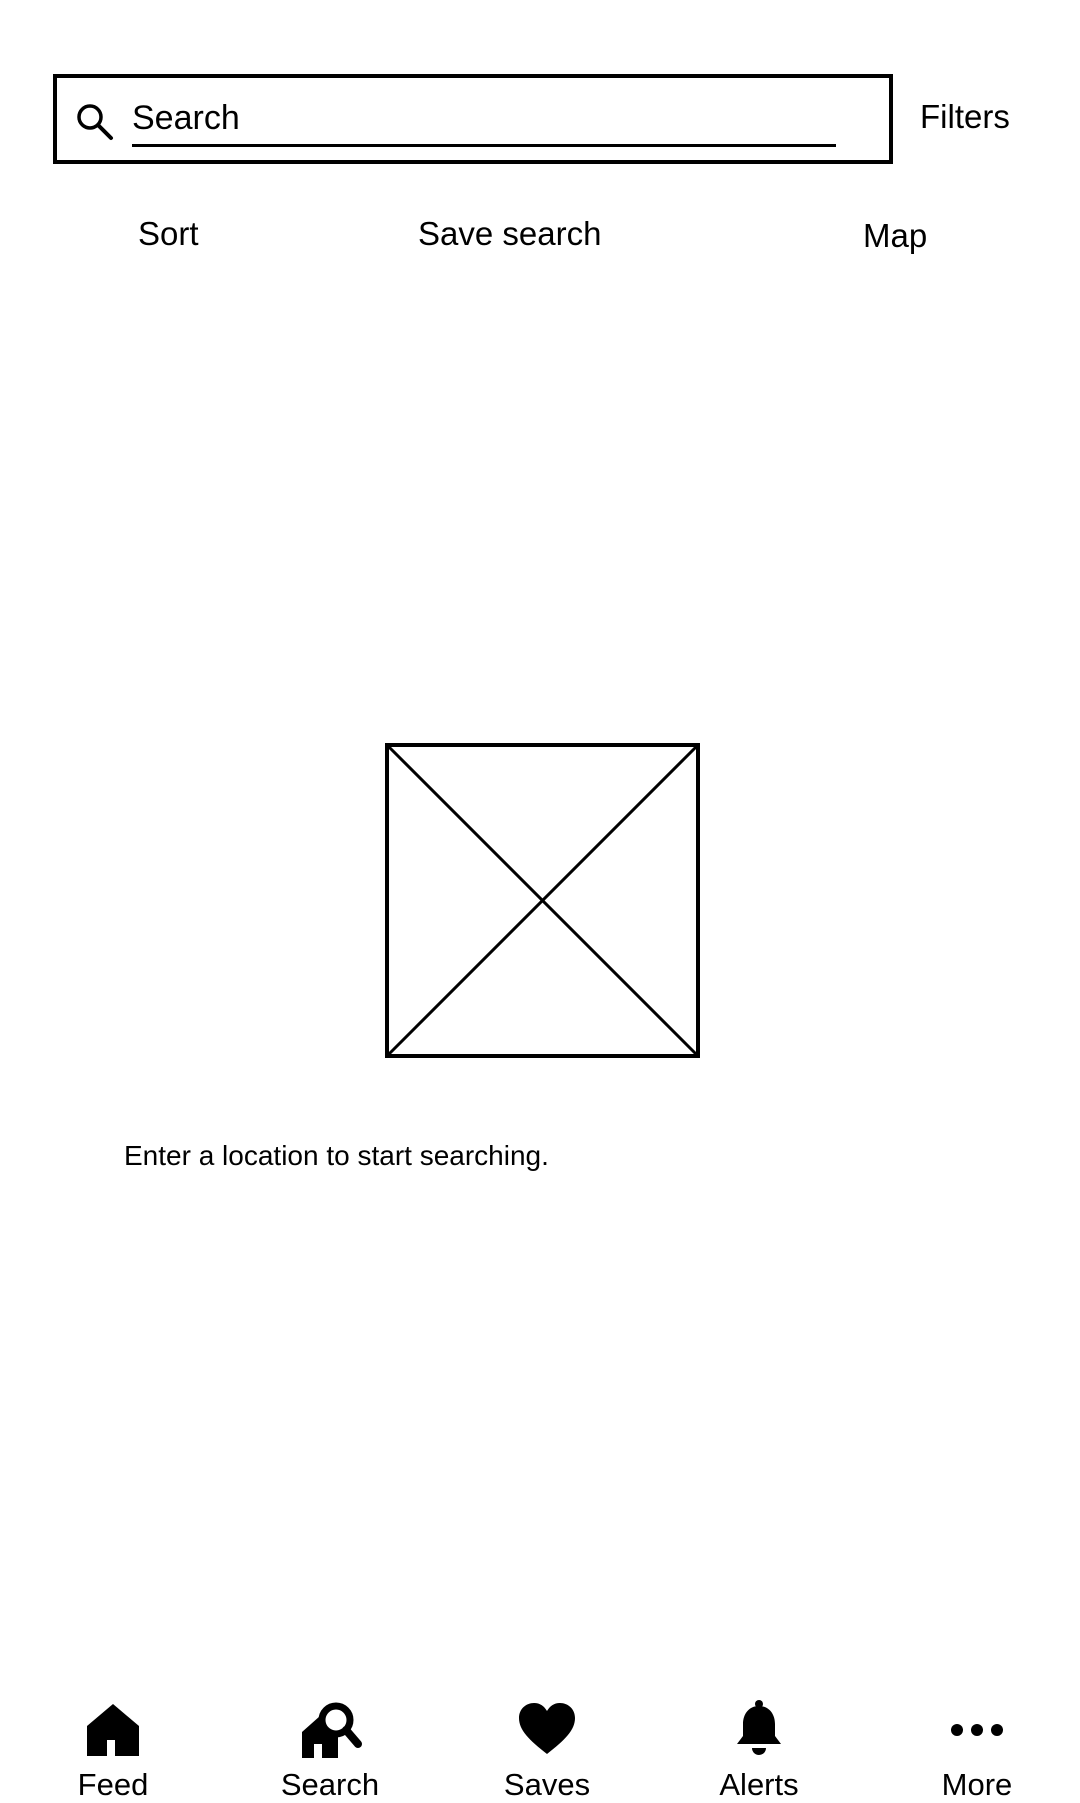 The width and height of the screenshot is (1080, 1803). What do you see at coordinates (509, 234) in the screenshot?
I see `save-search-button: Save search` at bounding box center [509, 234].